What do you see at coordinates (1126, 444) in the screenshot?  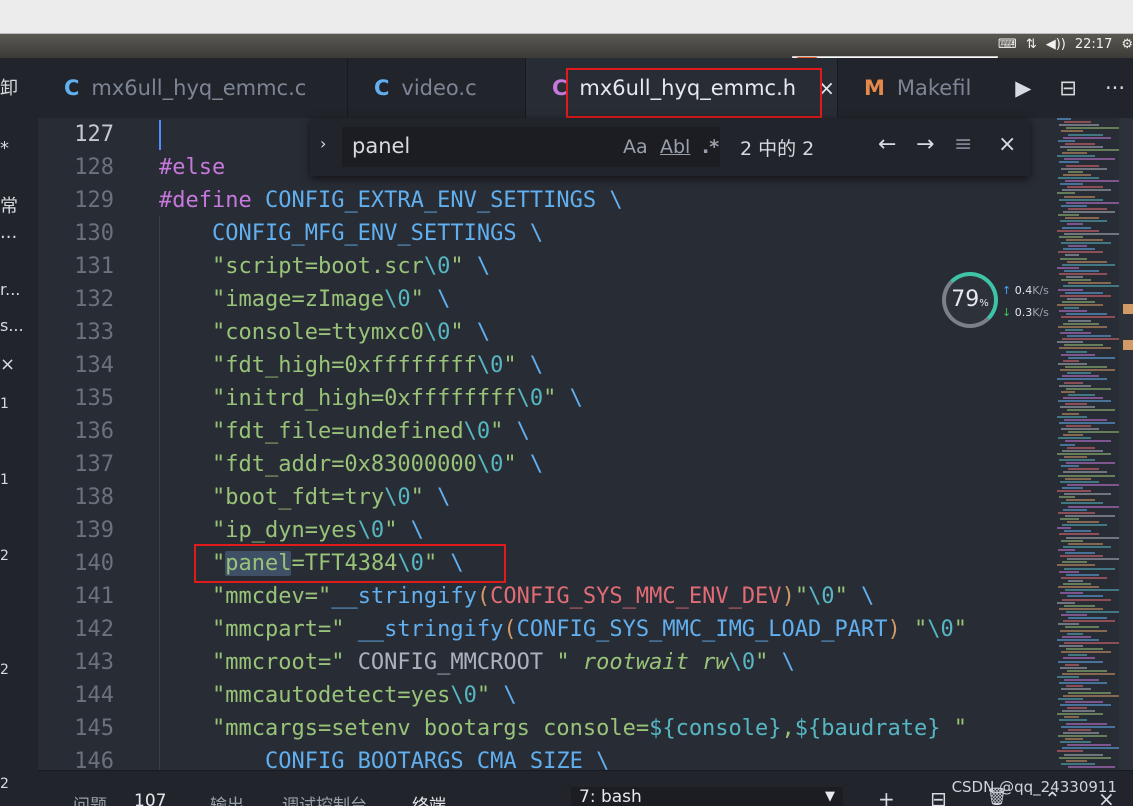 I see `vertical-scrollbar` at bounding box center [1126, 444].